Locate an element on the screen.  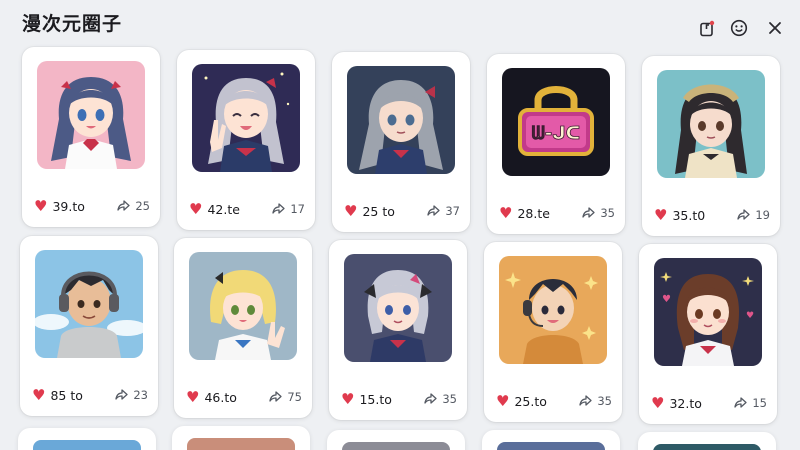
like-count: ♥ 39.to is located at coordinates (59, 205).